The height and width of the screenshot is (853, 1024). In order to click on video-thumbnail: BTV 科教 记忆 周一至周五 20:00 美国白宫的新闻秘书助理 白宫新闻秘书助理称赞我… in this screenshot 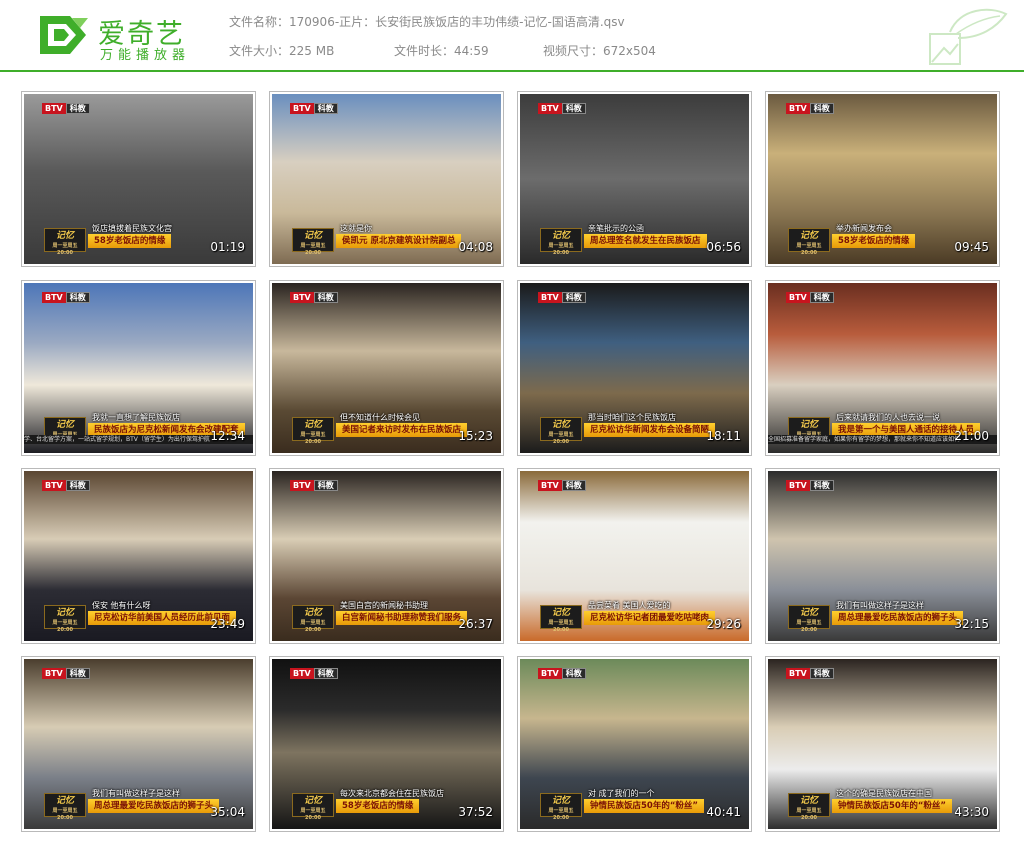, I will do `click(386, 556)`.